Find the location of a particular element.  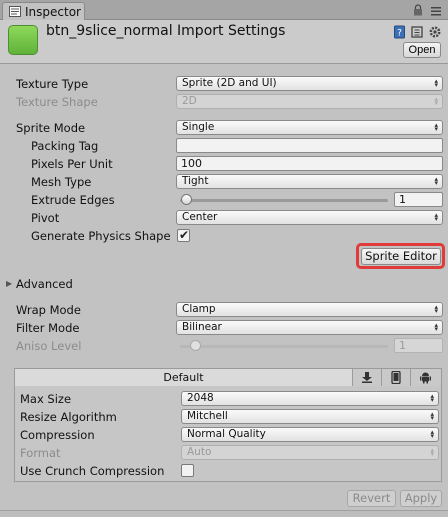

compression-label: Compression is located at coordinates (57, 435).